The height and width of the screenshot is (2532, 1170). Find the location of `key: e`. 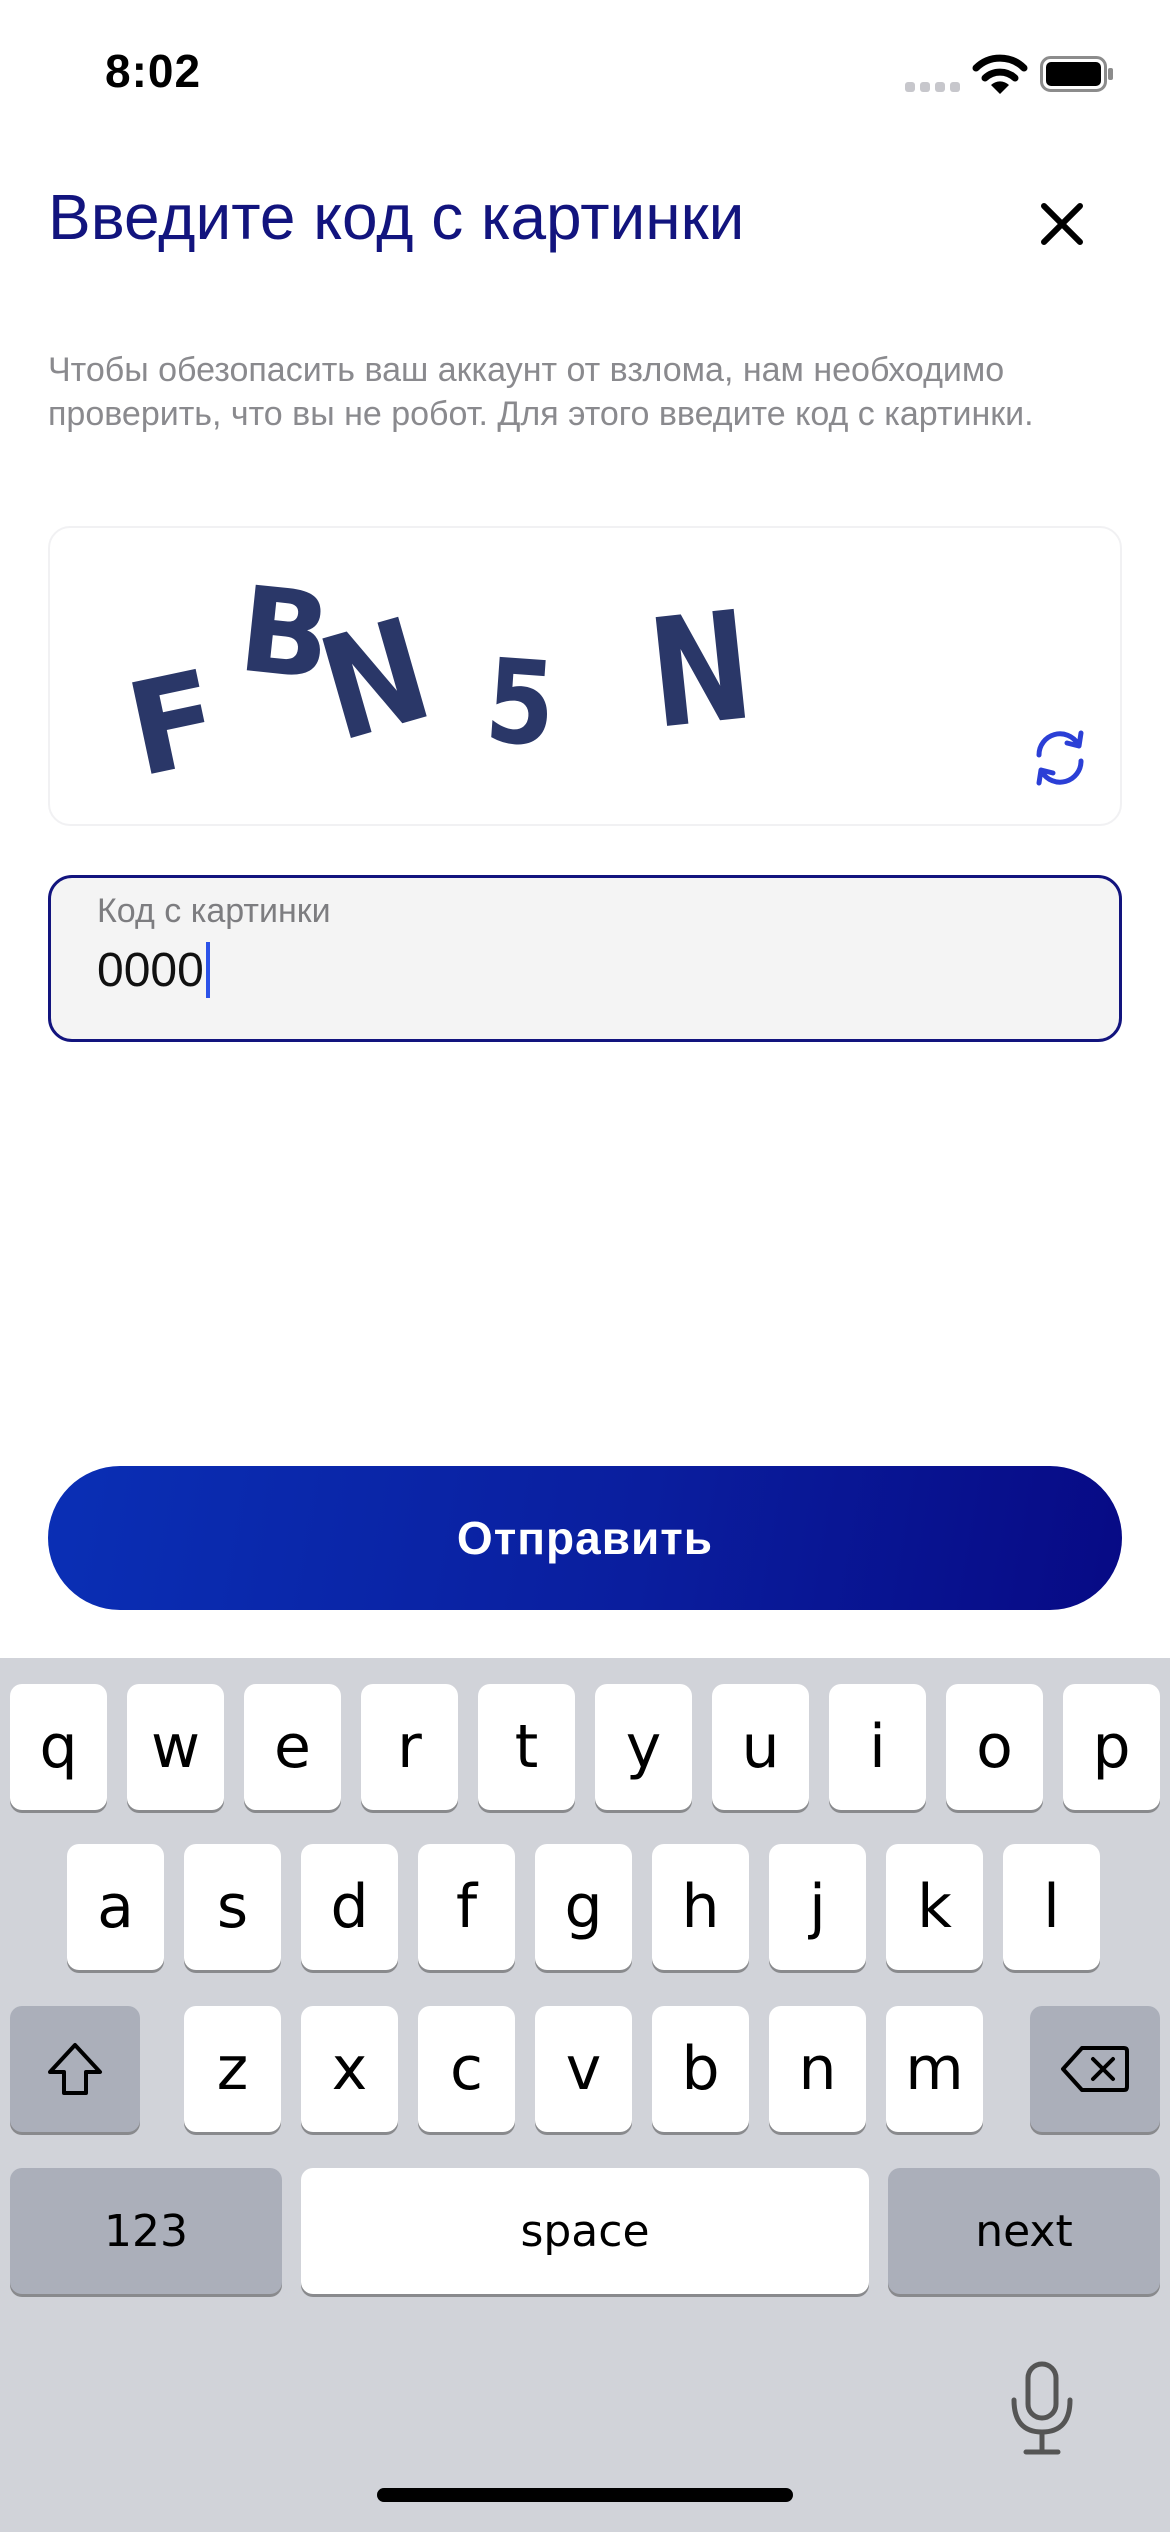

key: e is located at coordinates (292, 1747).